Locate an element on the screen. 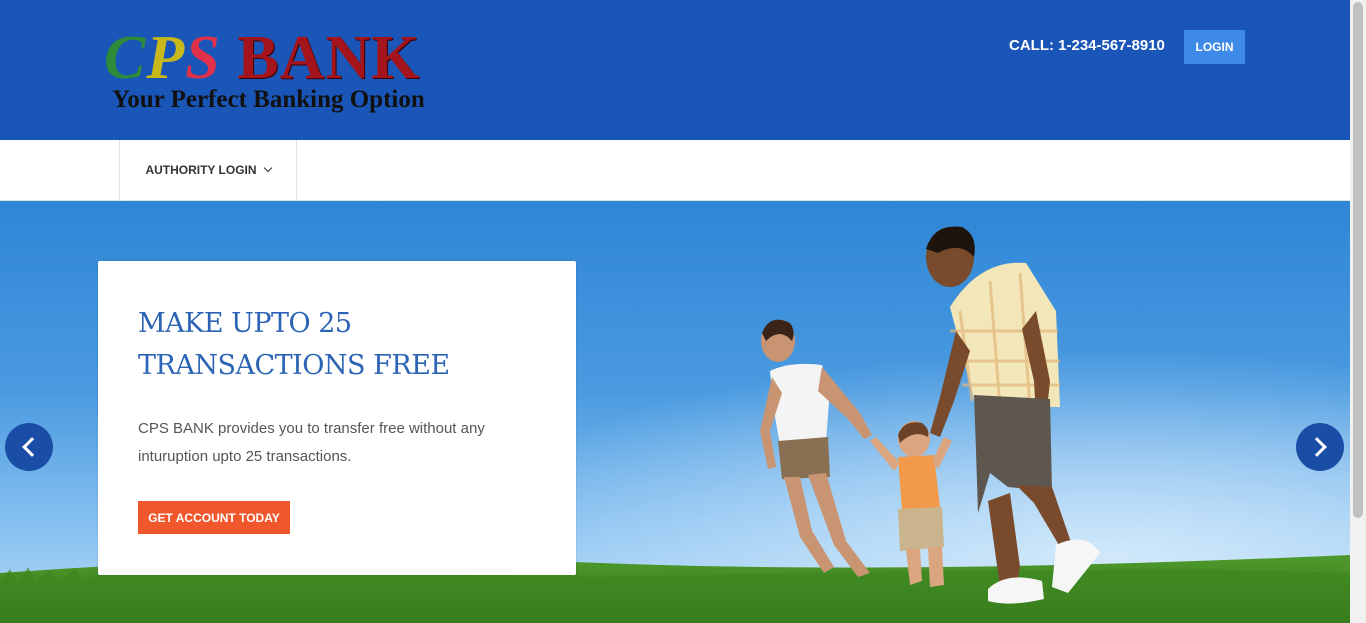 The height and width of the screenshot is (623, 1366). nav-item-label: AUTHORITY LOGIN is located at coordinates (201, 170).